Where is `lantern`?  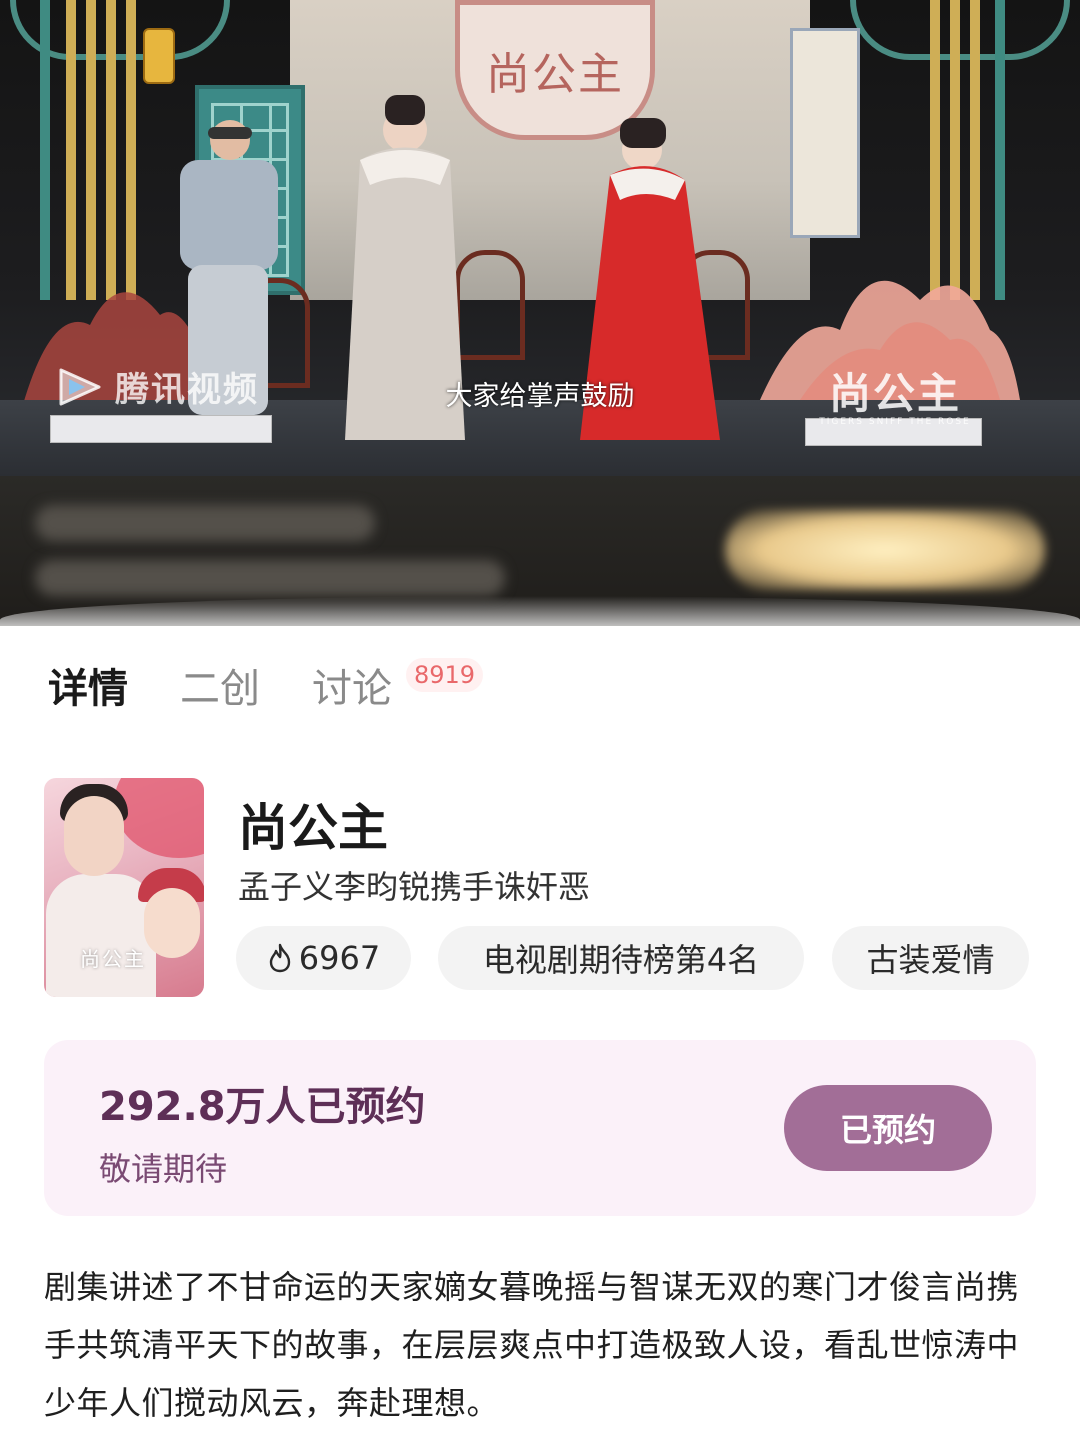
lantern is located at coordinates (159, 56).